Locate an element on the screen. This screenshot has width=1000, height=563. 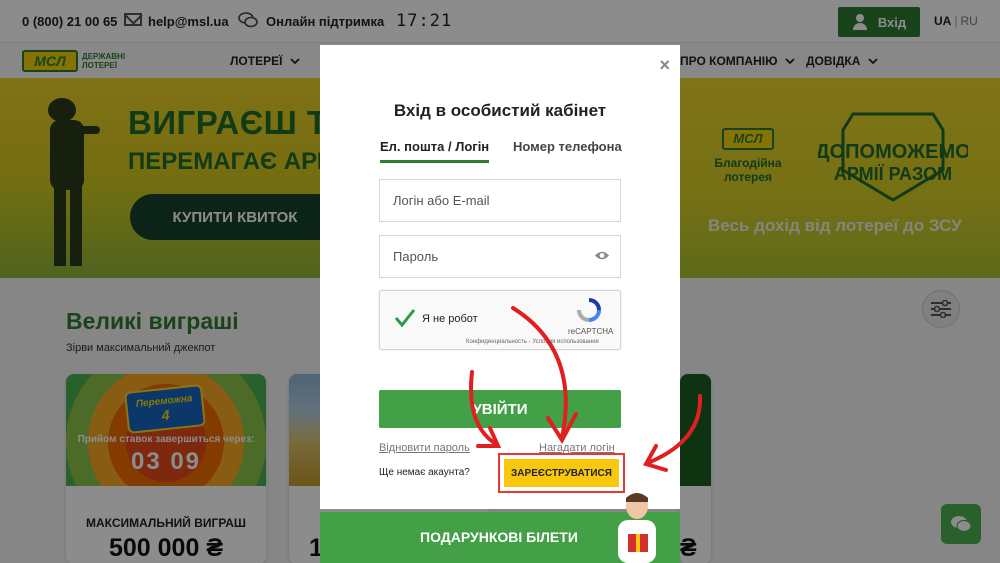
modal-title: Вхід в особистий кабінет is located at coordinates (500, 110).